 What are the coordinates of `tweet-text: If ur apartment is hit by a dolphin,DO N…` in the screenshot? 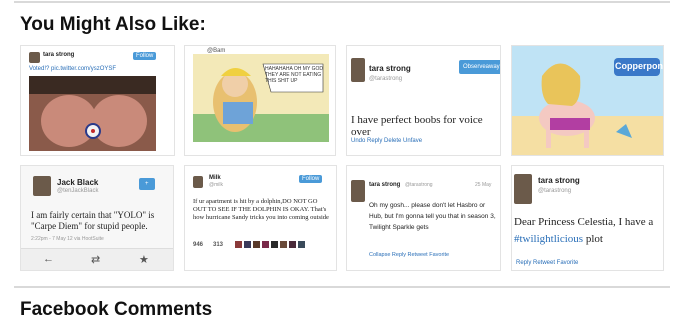 It's located at (261, 209).